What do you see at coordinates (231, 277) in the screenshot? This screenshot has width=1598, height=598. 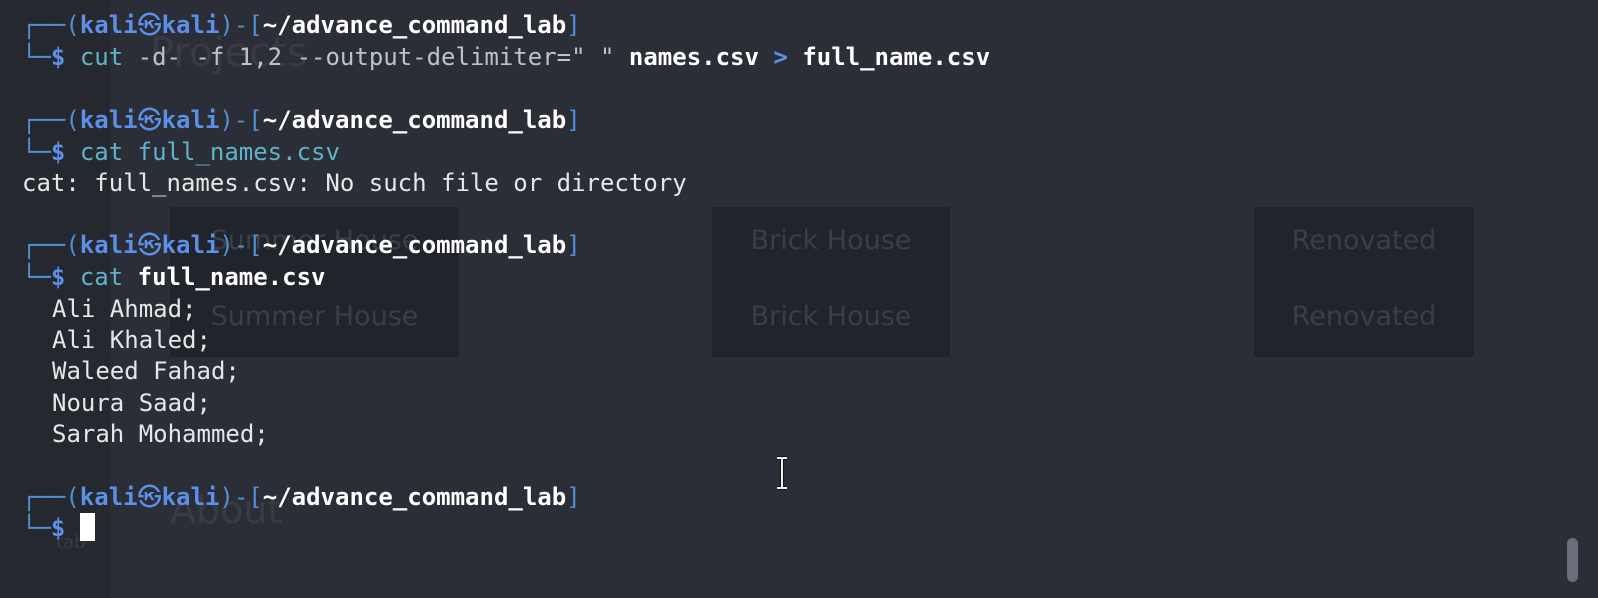 I see `command-argument: full_name.csv` at bounding box center [231, 277].